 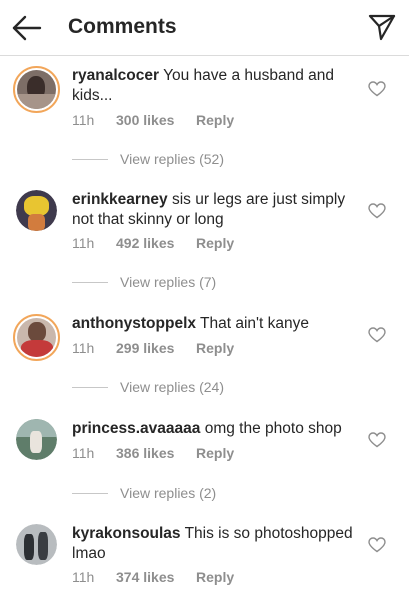 I want to click on comment-text: princess.avaaaaa omg the photo shop, so click(x=213, y=429).